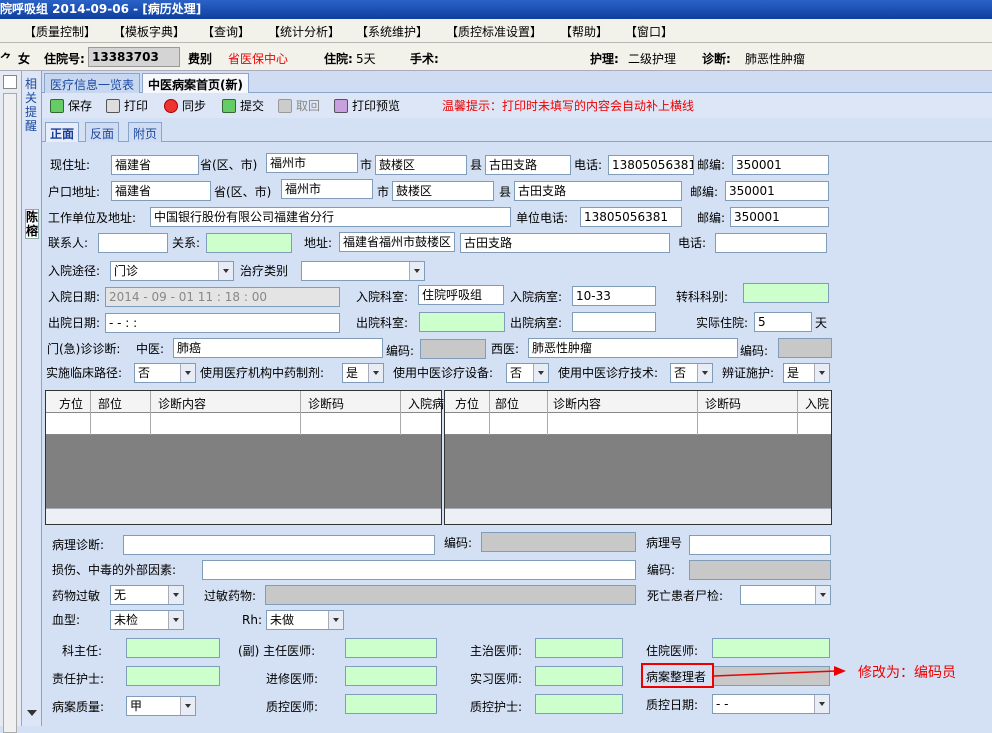 The height and width of the screenshot is (733, 992). What do you see at coordinates (114, 570) in the screenshot?
I see `injury-label: 损伤、中毒的外部因素:` at bounding box center [114, 570].